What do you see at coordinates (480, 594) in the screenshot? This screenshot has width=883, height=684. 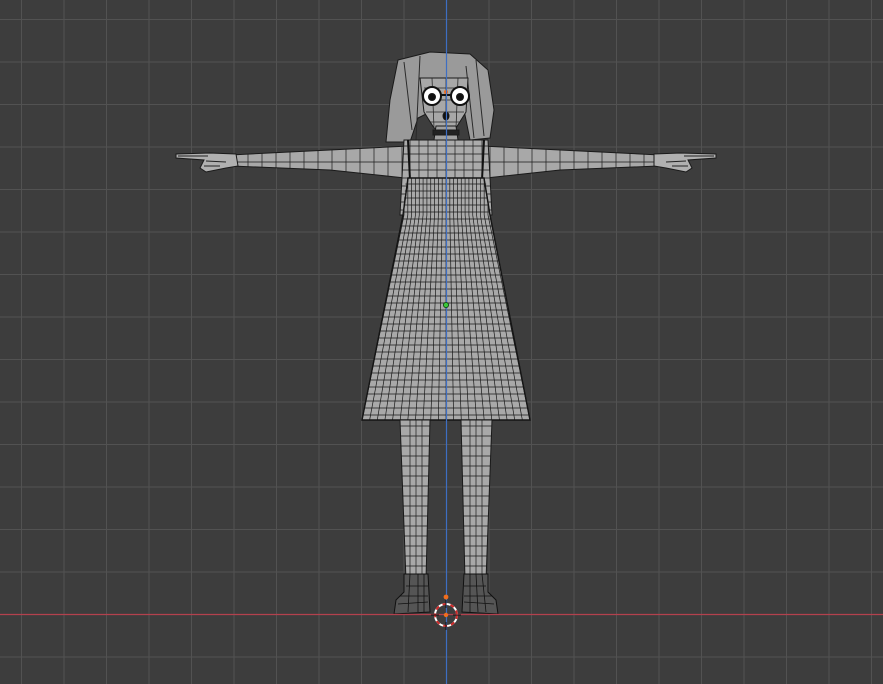 I see `boot-right` at bounding box center [480, 594].